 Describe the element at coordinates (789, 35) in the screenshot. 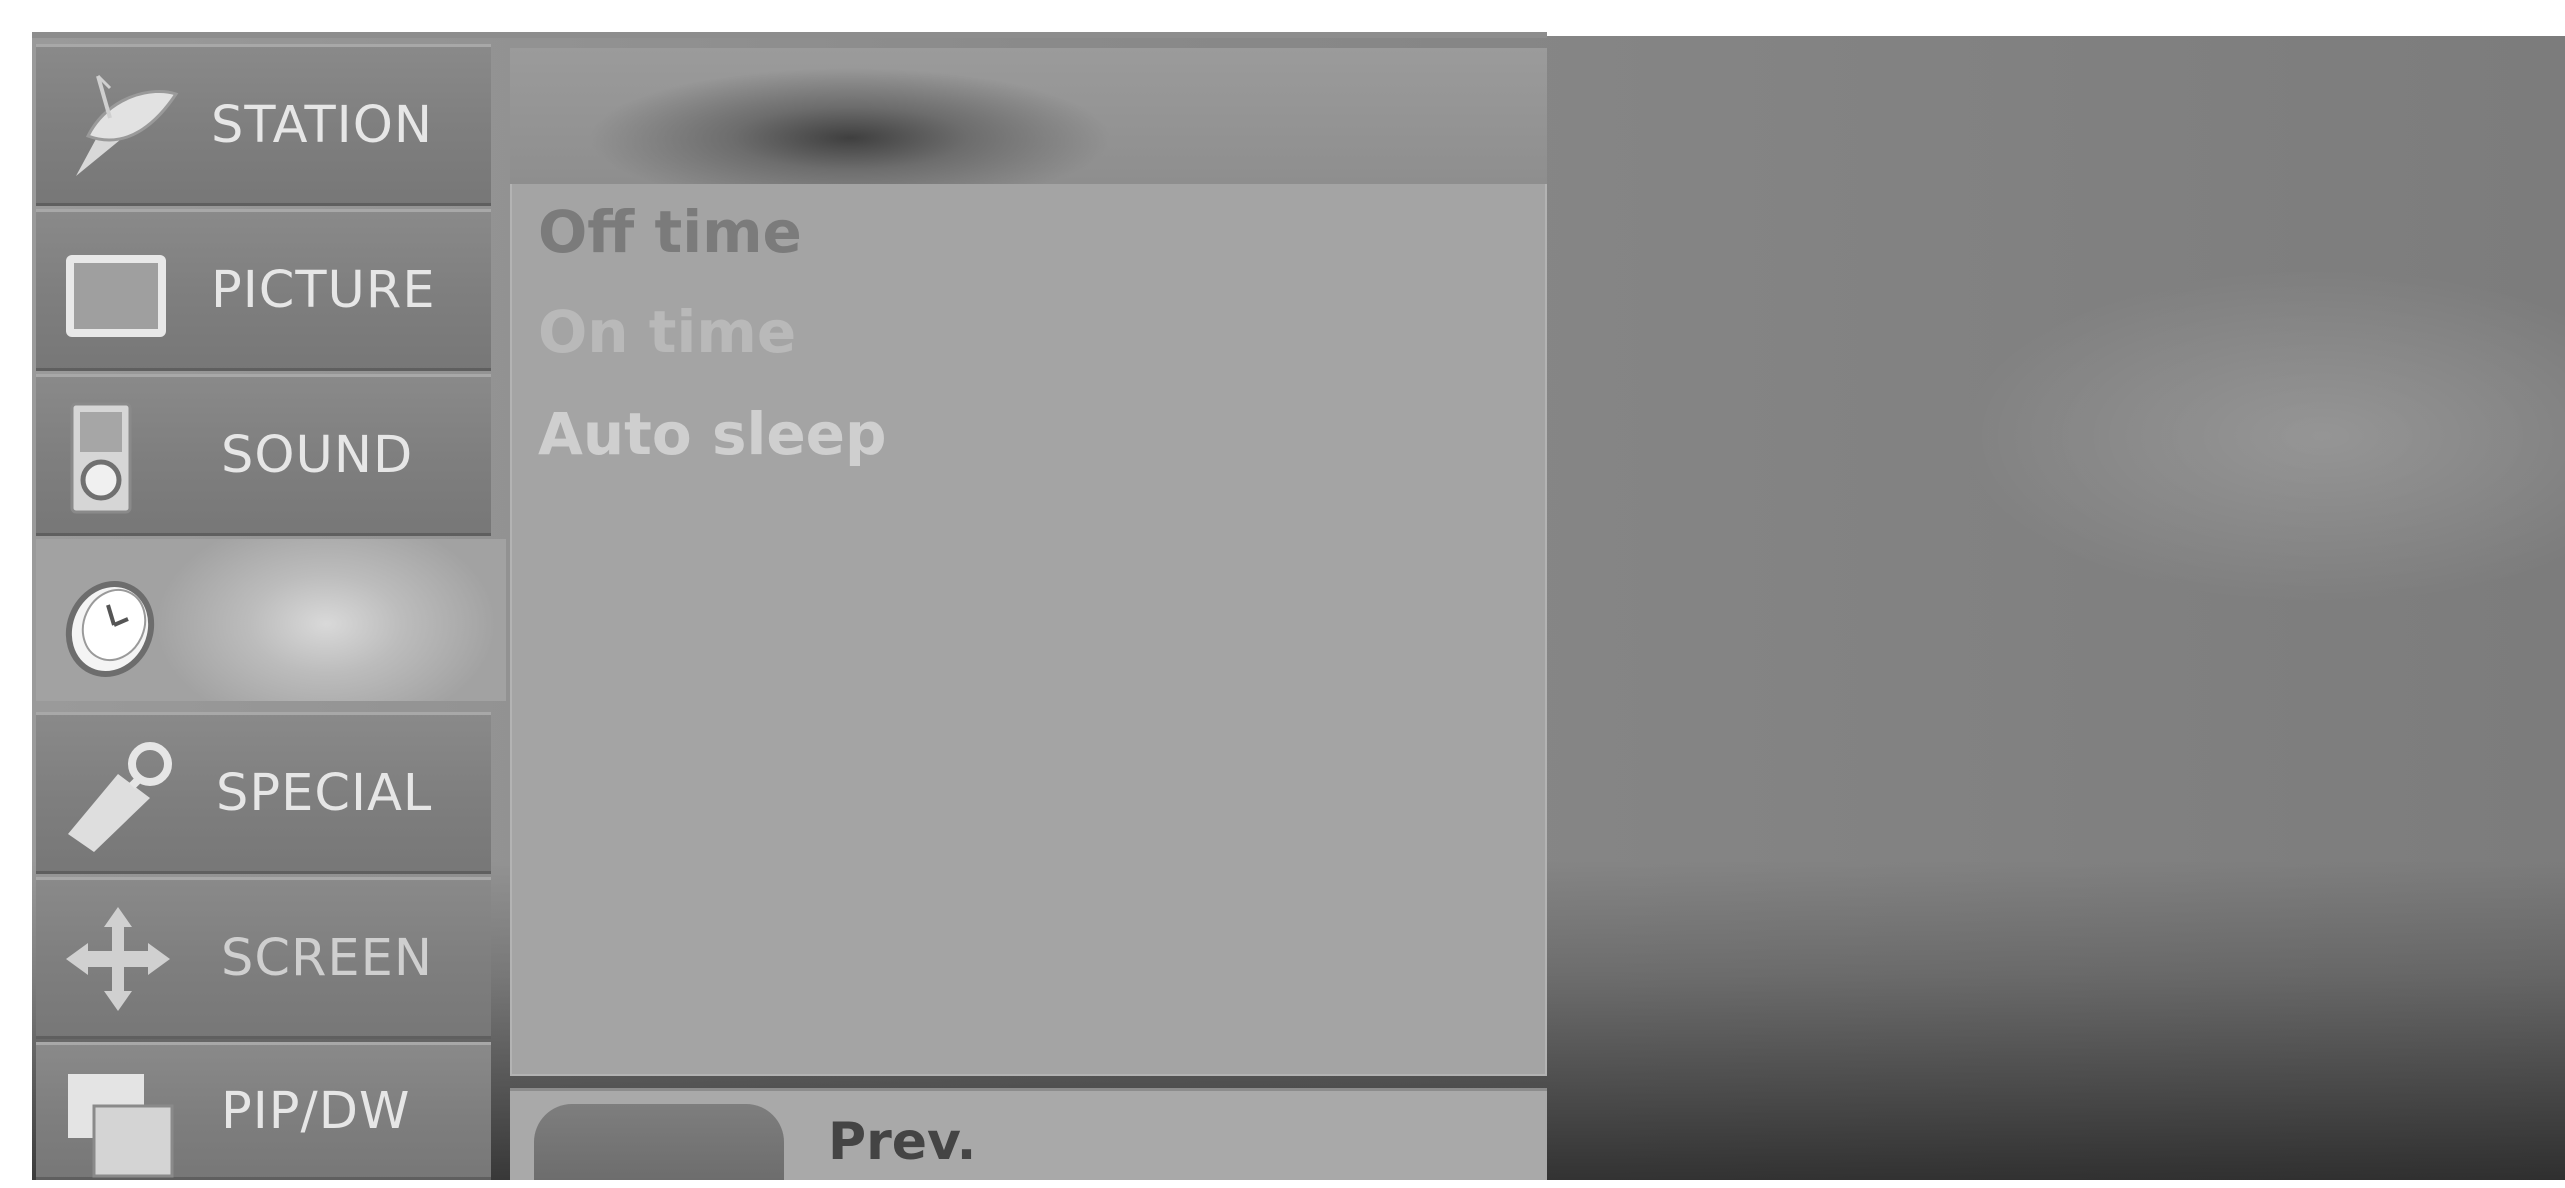

I see `screen-top-border` at that location.